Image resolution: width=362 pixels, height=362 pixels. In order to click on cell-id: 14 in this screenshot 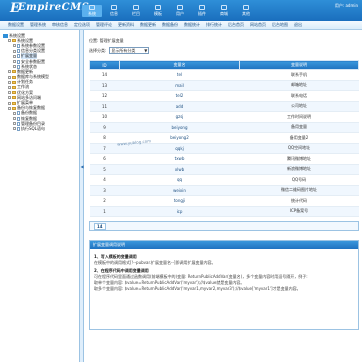, I will do `click(104, 75)`.